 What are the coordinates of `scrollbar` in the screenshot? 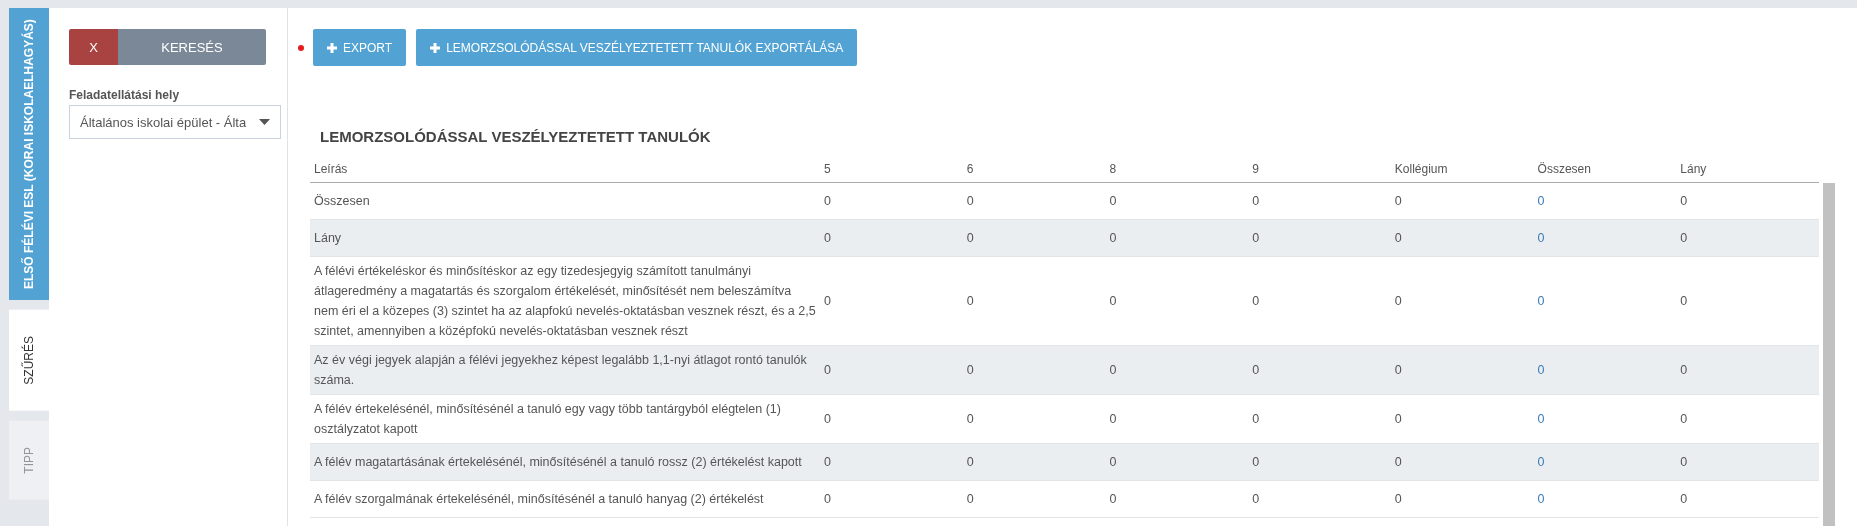 It's located at (1829, 354).